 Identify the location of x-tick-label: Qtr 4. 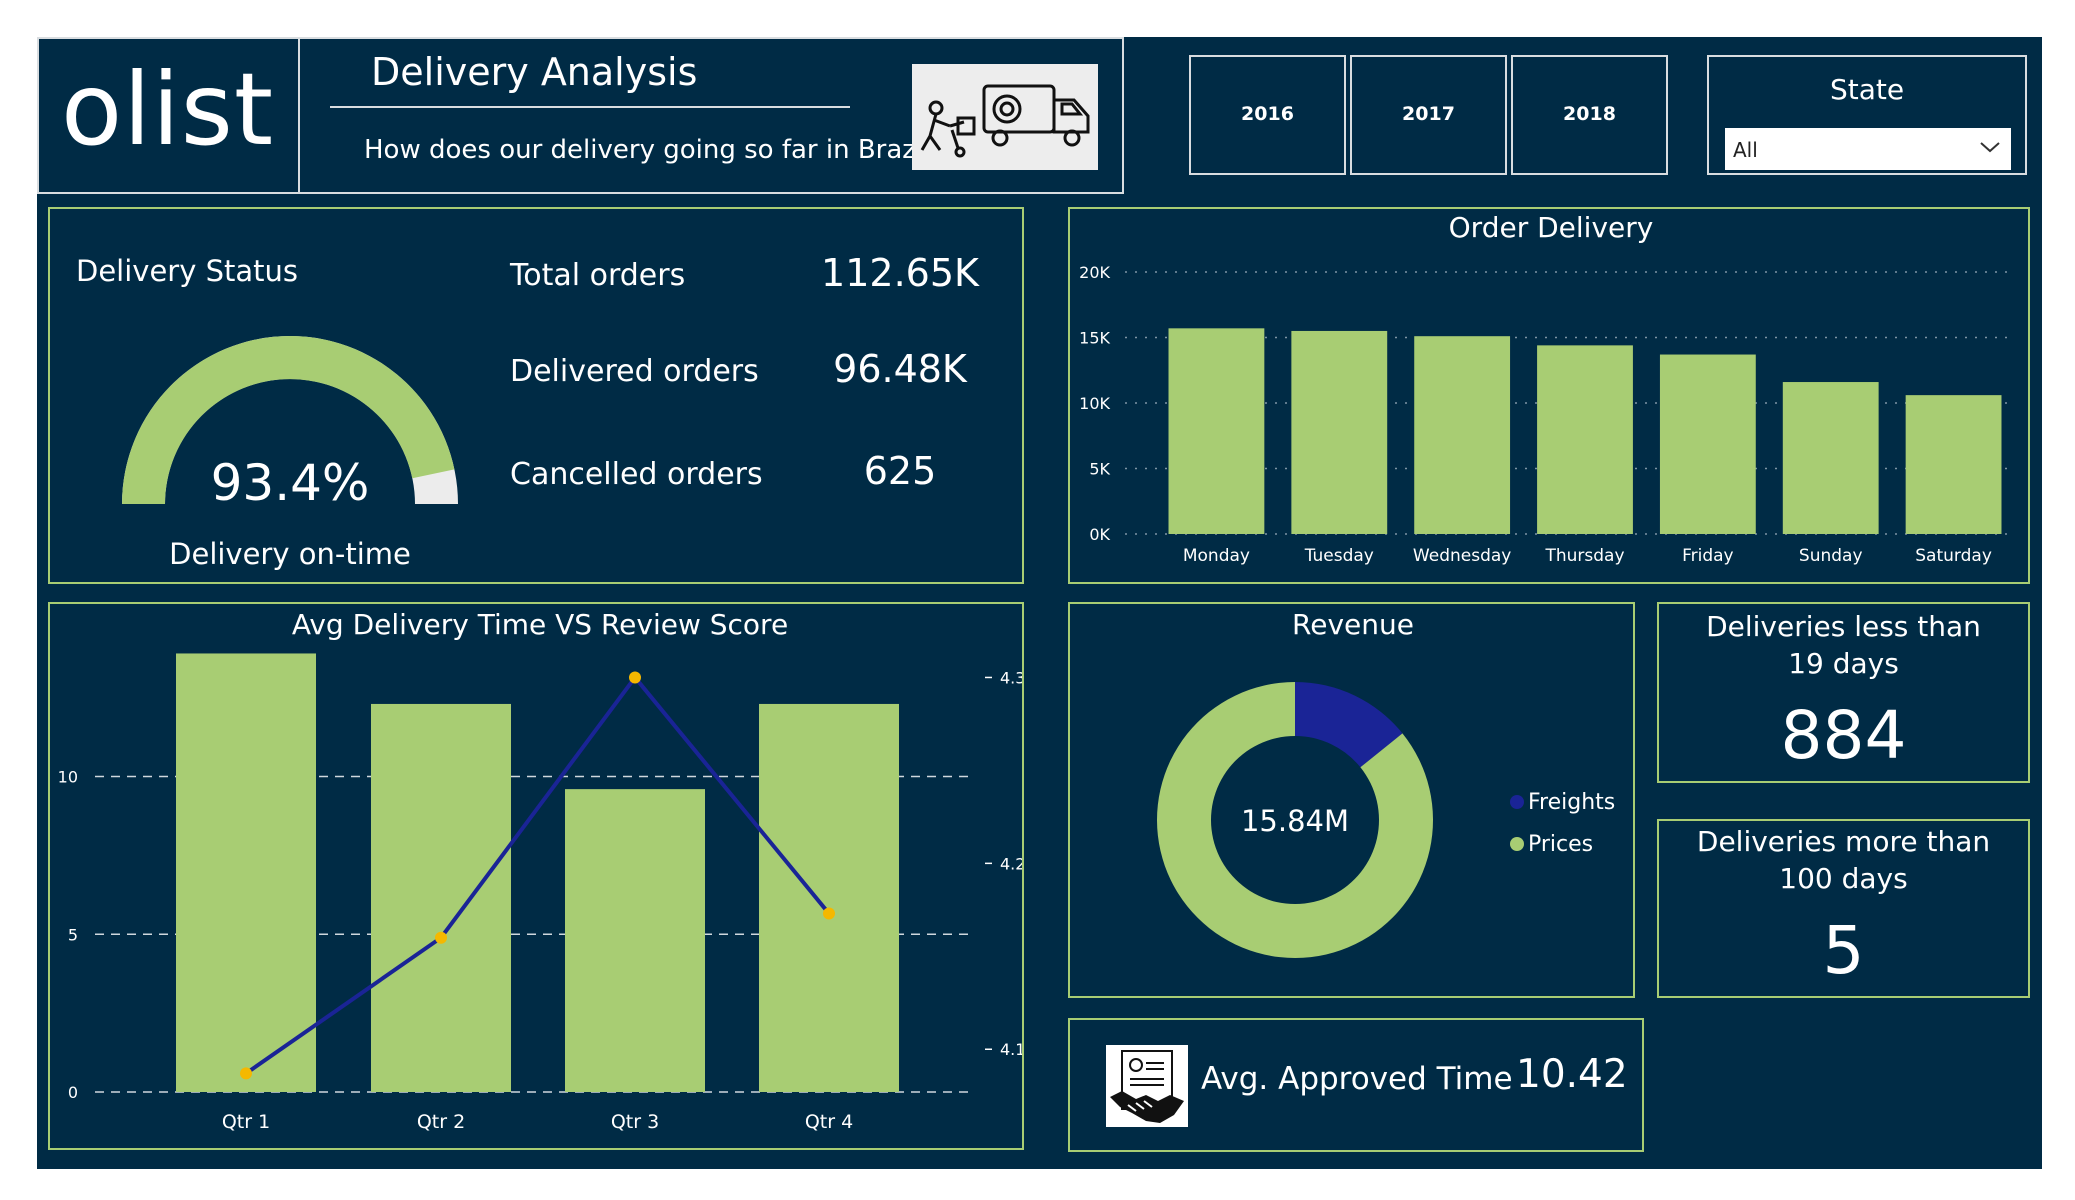
(829, 1122).